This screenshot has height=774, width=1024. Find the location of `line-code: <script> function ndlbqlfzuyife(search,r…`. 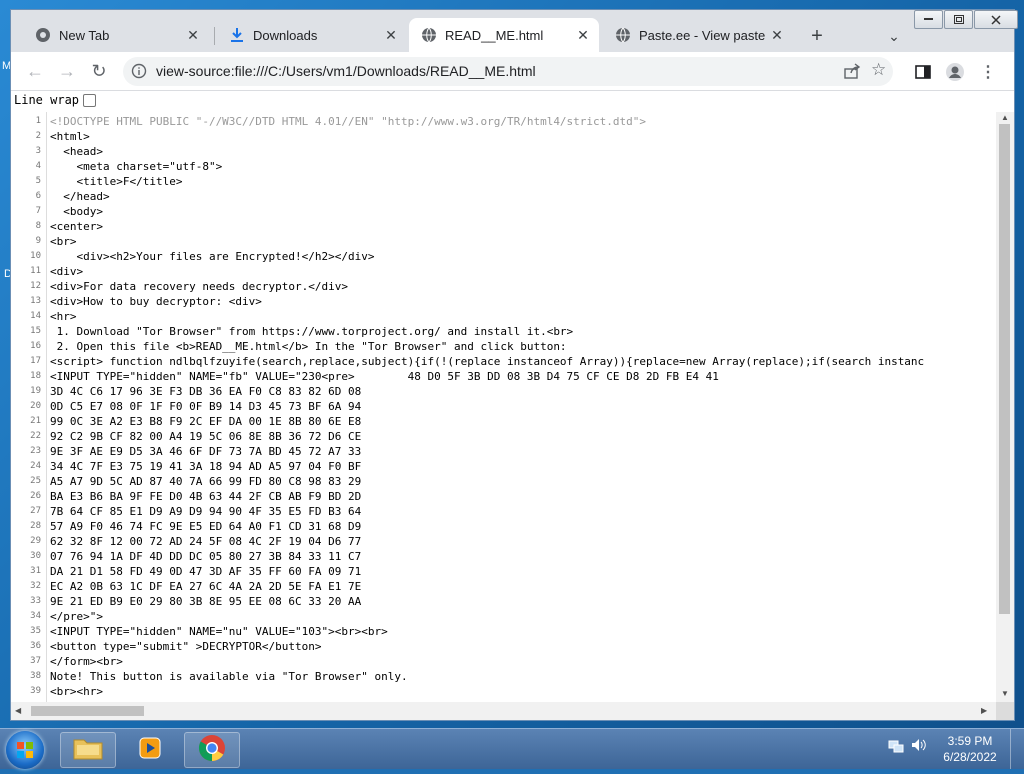

line-code: <script> function ndlbqlfzuyife(search,r… is located at coordinates (487, 361).